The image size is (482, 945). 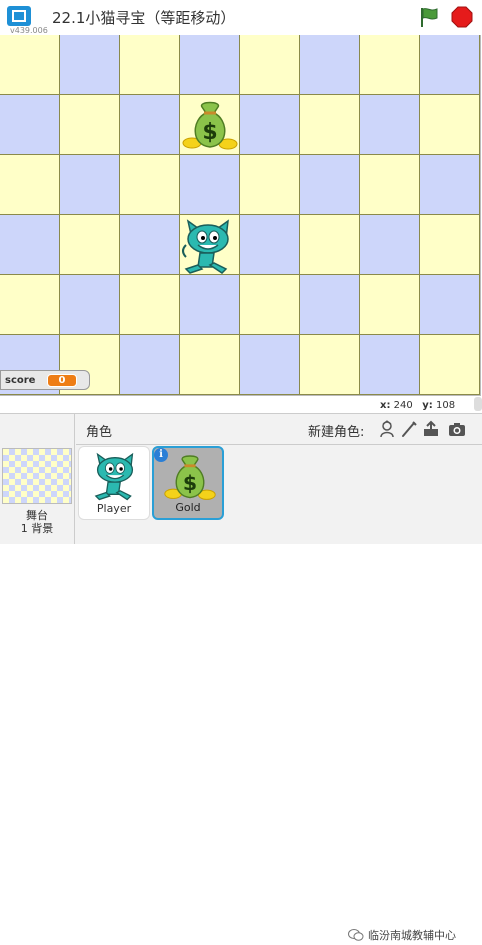 I want to click on stage-selector: 舞台 1 背景, so click(x=37, y=479).